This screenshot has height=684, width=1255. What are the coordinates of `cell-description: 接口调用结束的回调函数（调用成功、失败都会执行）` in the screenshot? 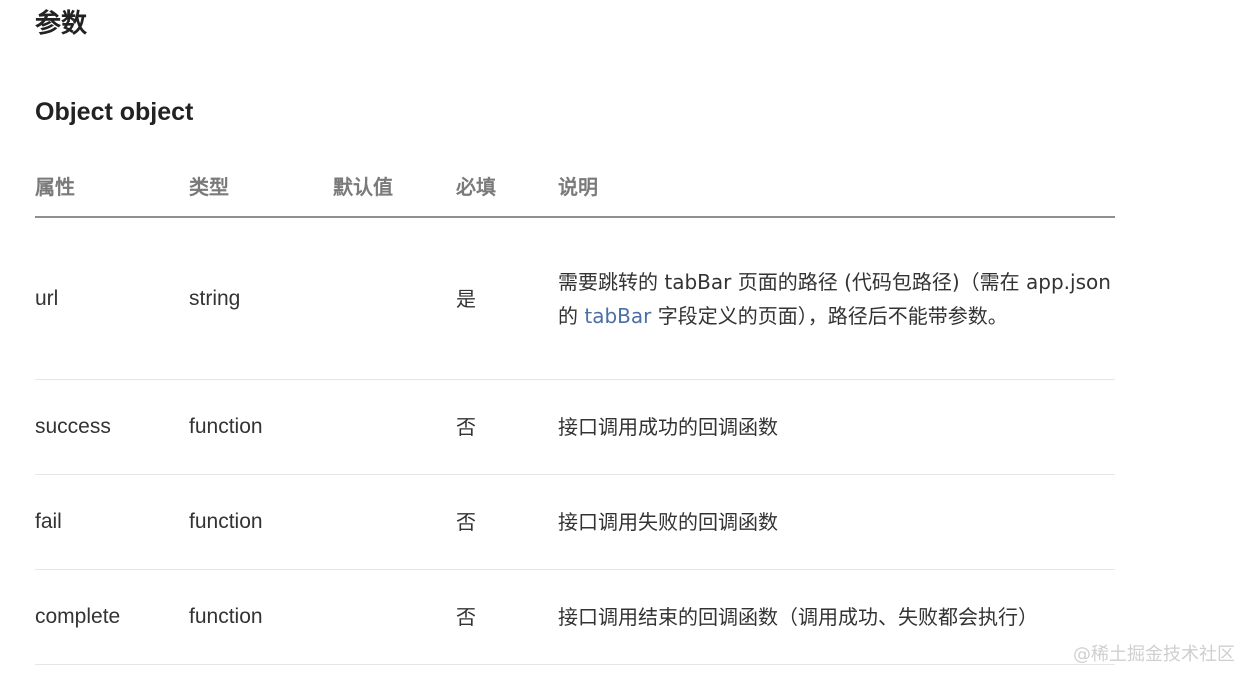 It's located at (836, 617).